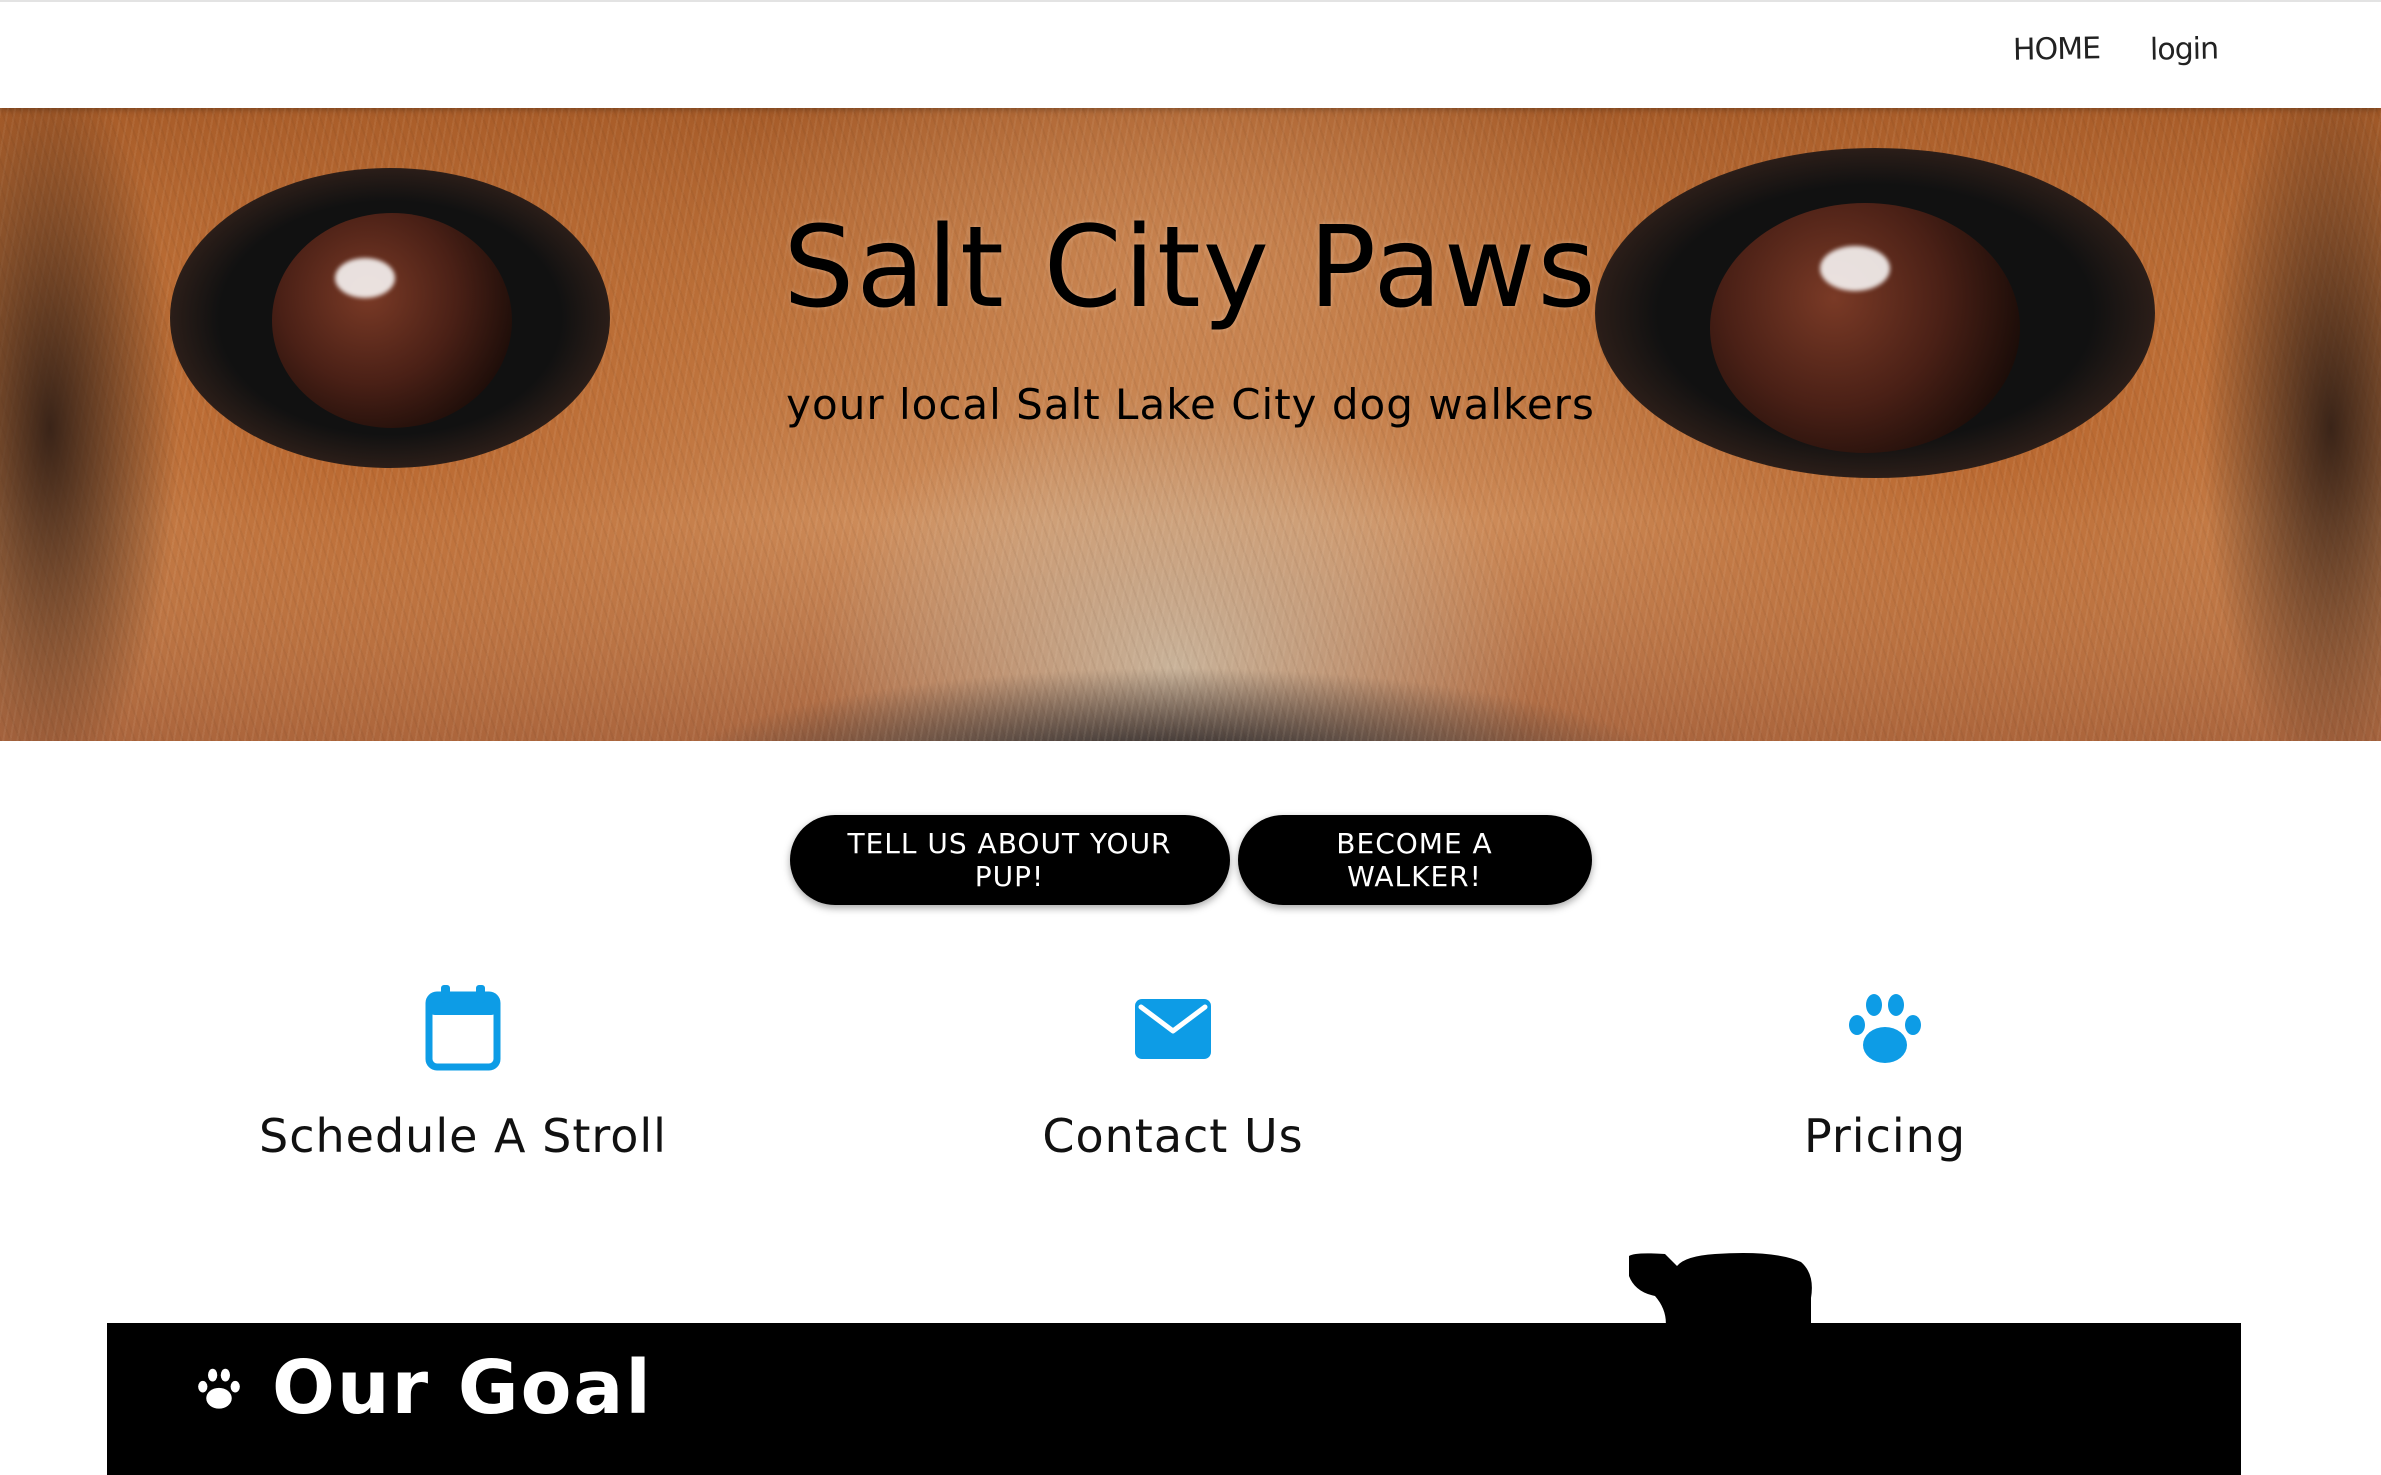 The width and height of the screenshot is (2381, 1475). What do you see at coordinates (1190, 268) in the screenshot?
I see `site-title: Salt City Paws` at bounding box center [1190, 268].